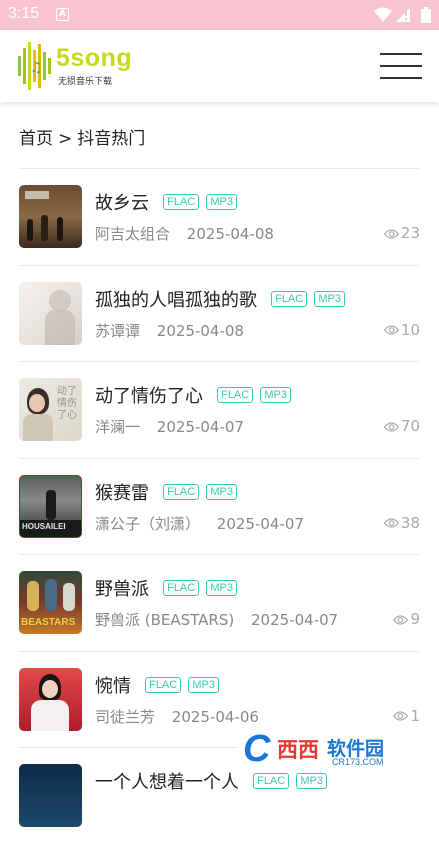 Image resolution: width=439 pixels, height=845 pixels. I want to click on view-count-value: 38, so click(410, 522).